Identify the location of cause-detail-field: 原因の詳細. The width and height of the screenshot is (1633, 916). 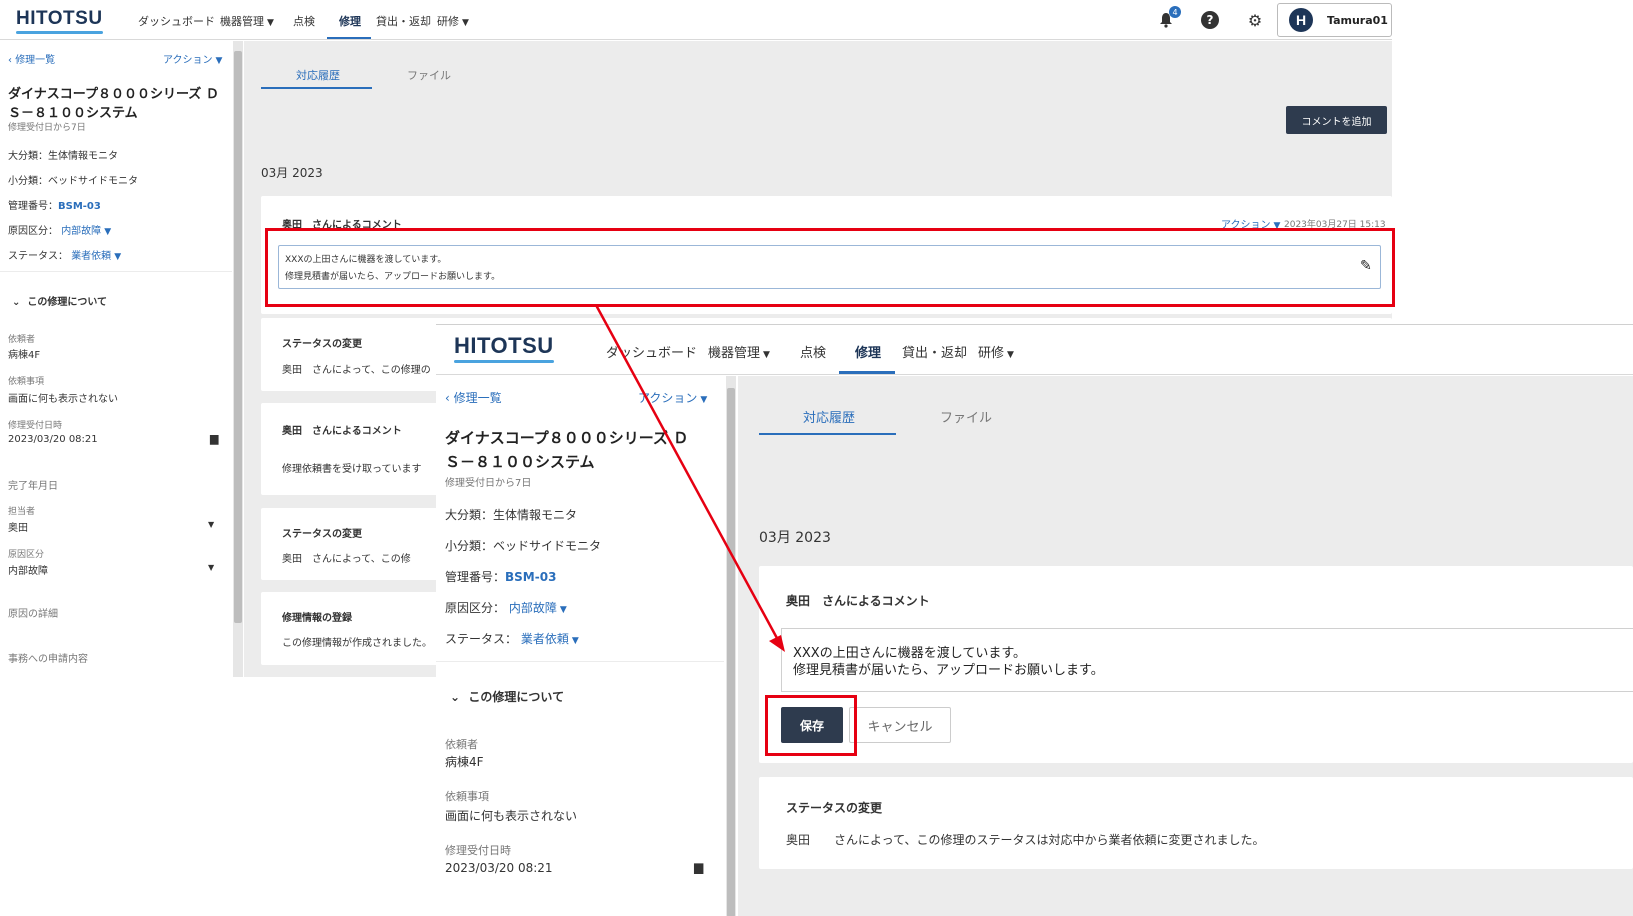
(33, 612).